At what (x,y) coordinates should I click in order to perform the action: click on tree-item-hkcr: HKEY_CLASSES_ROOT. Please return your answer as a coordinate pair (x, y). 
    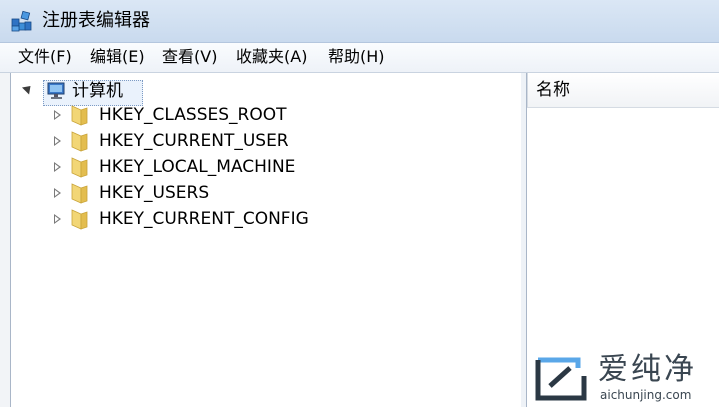
    Looking at the image, I should click on (261, 115).